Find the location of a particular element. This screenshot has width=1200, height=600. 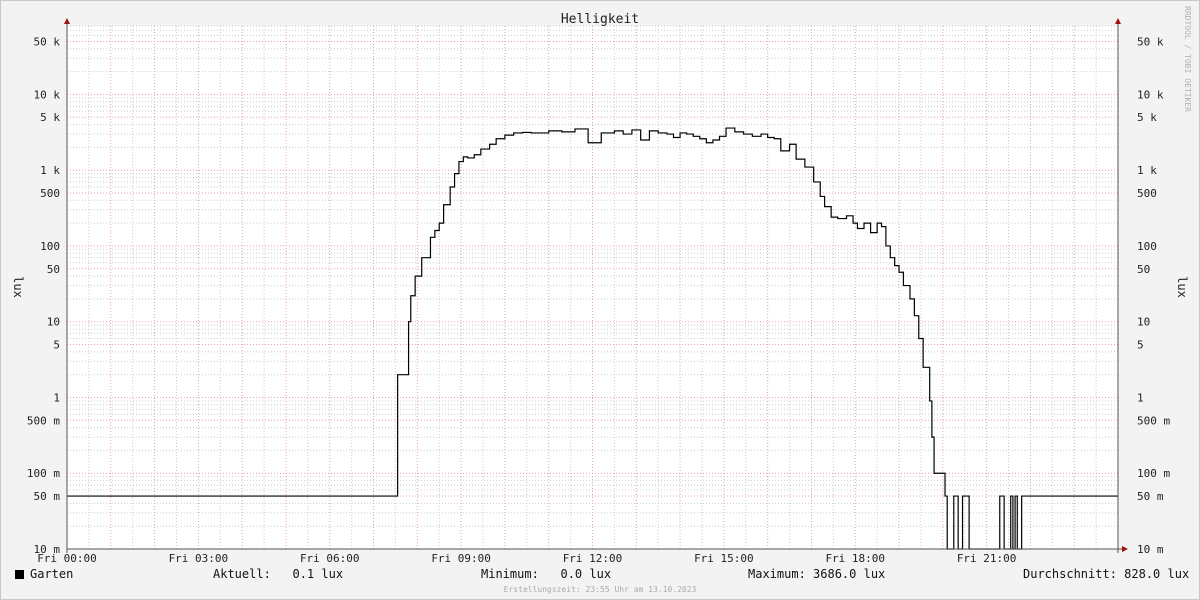

y-tick-label-right: 10 m is located at coordinates (1150, 549).